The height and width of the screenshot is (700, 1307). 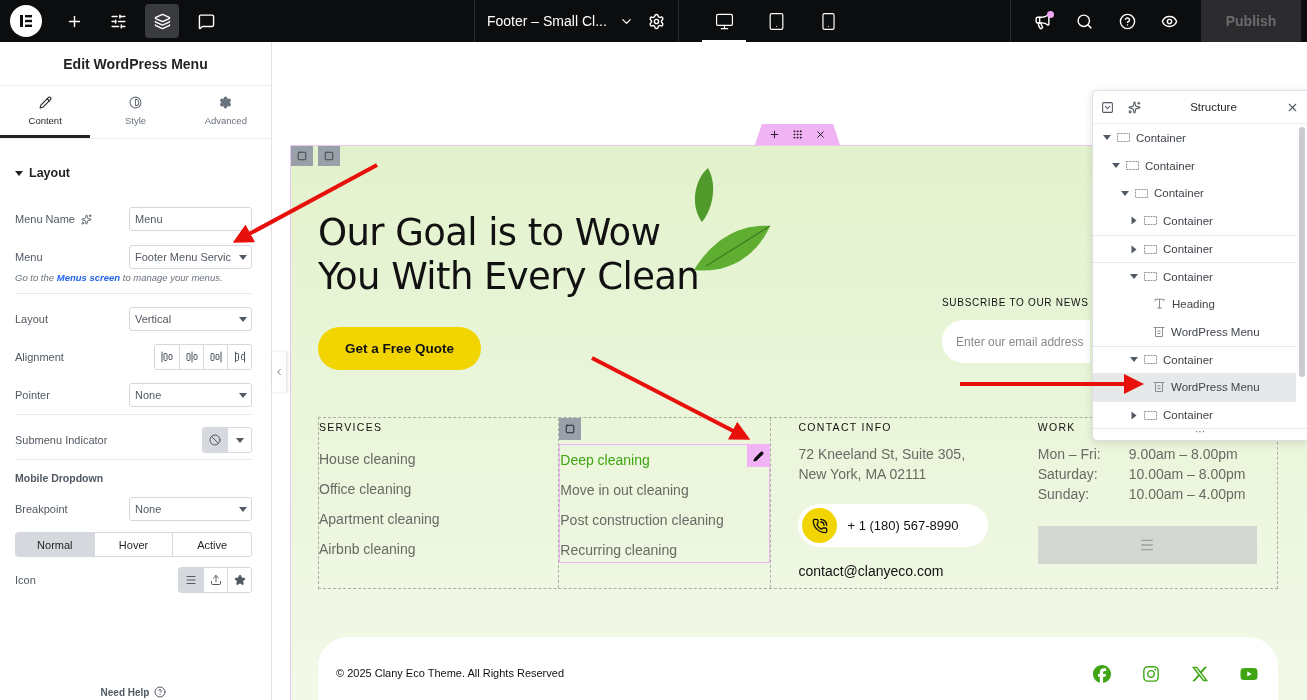 What do you see at coordinates (724, 21) in the screenshot?
I see `desktop-icon` at bounding box center [724, 21].